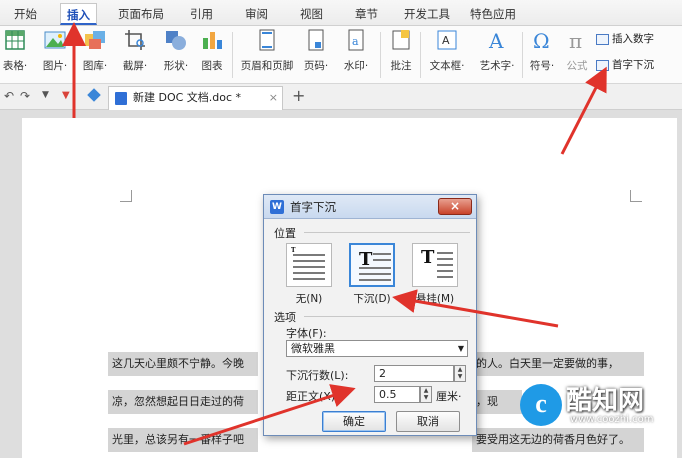  I want to click on comment-button: 批注, so click(401, 50).